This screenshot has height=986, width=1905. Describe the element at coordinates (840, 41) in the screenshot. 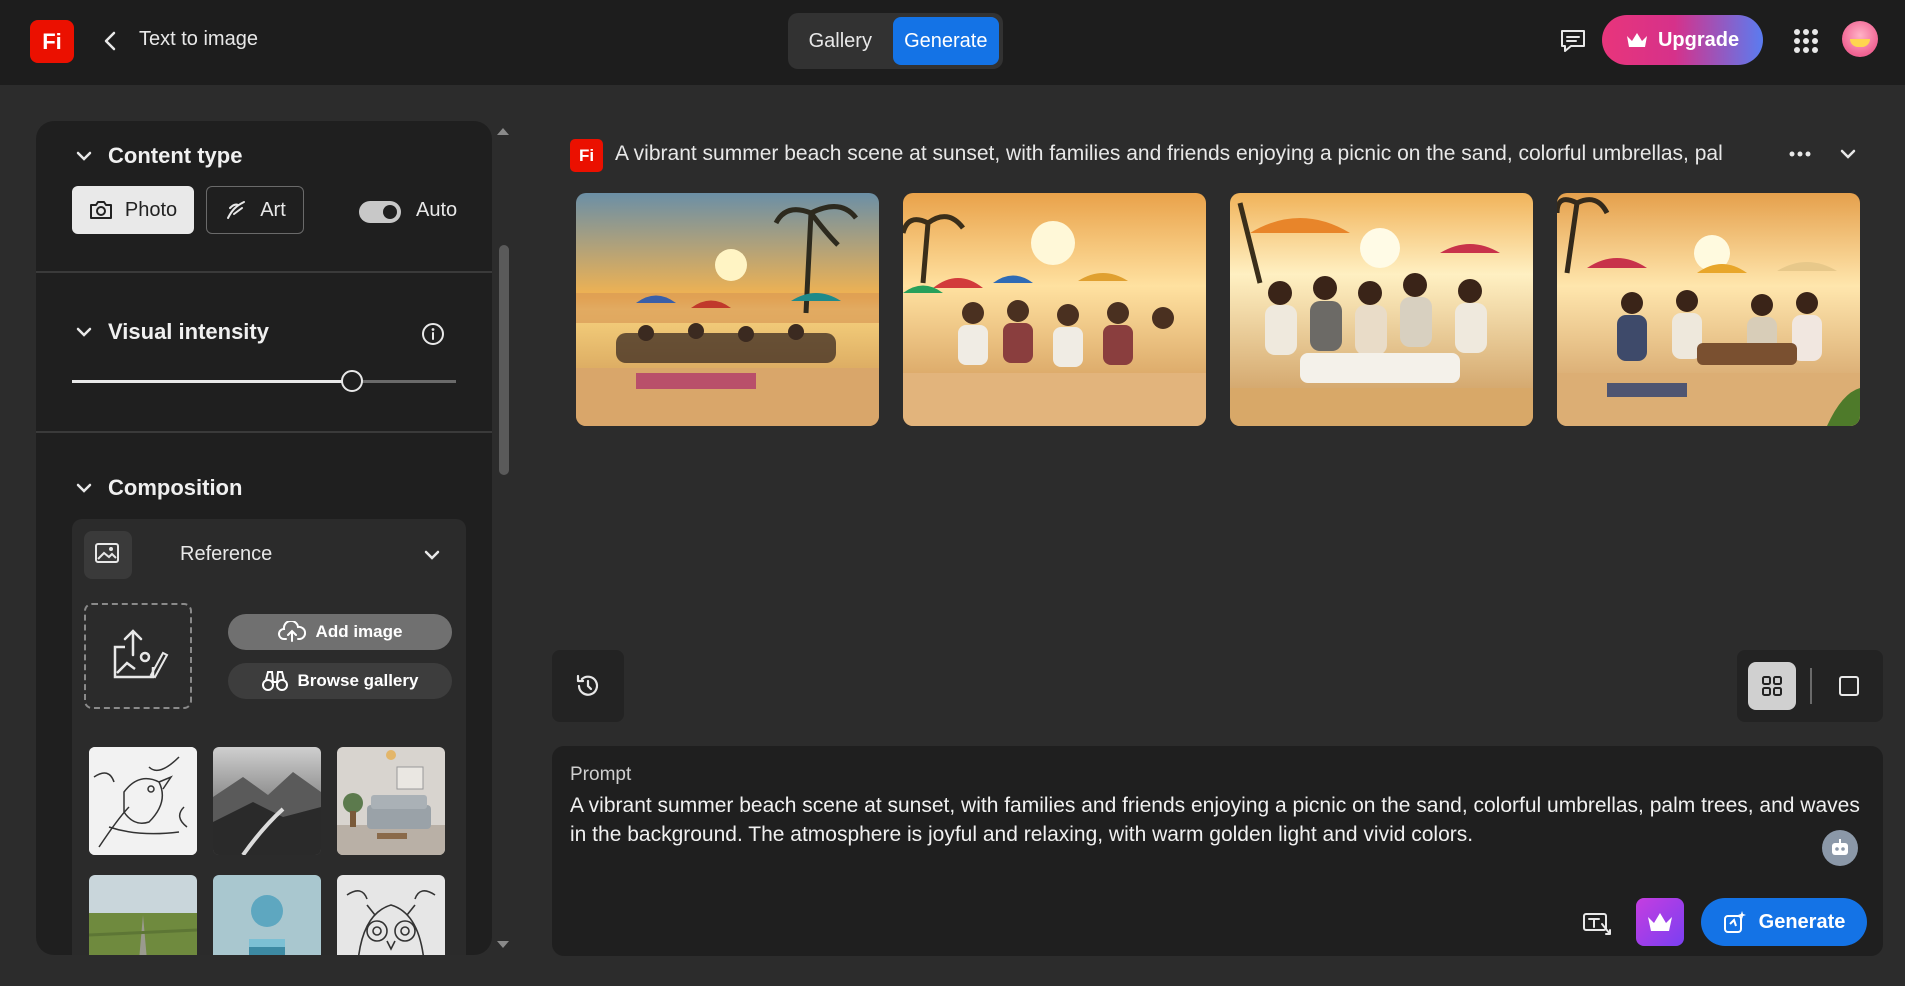

I see `tab-gallery: Gallery` at that location.